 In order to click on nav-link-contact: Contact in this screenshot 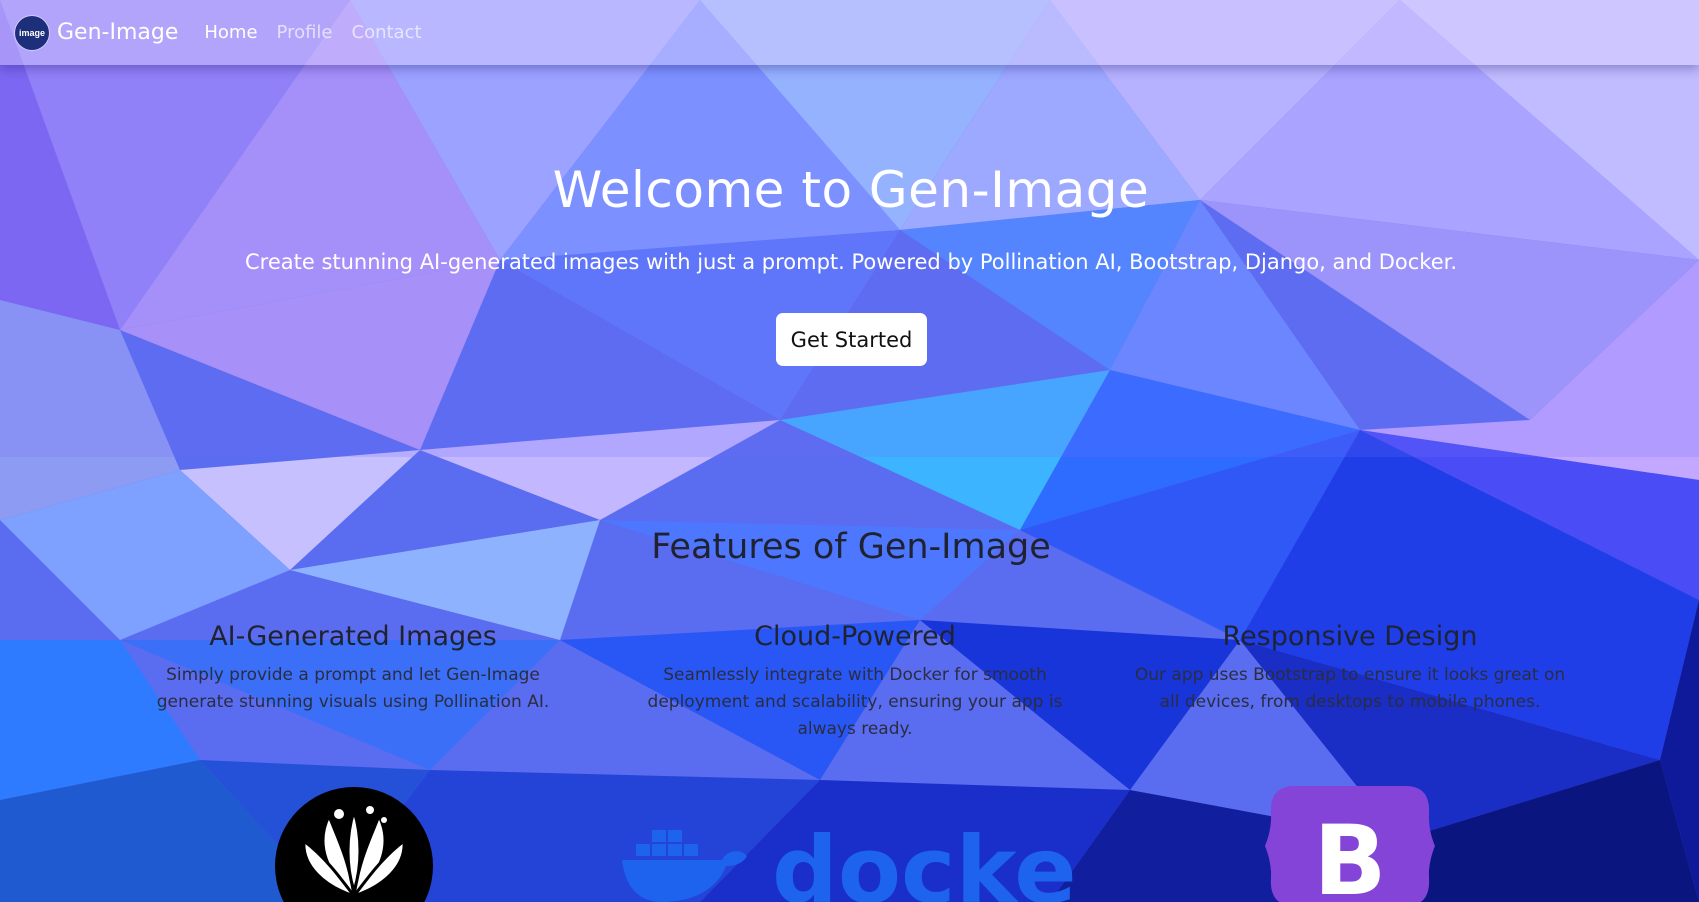, I will do `click(387, 32)`.